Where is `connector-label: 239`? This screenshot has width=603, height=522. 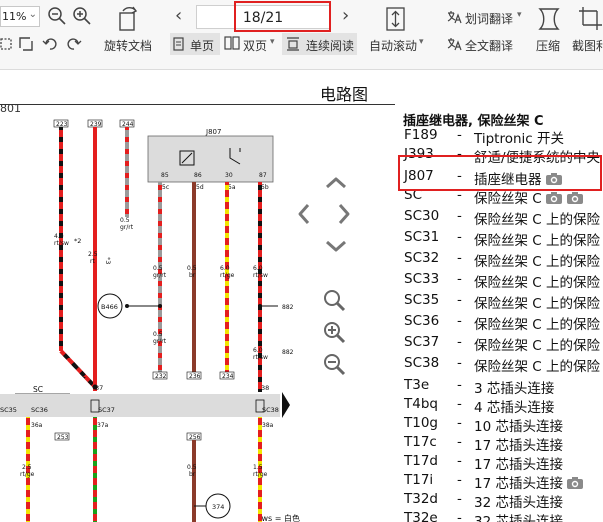 connector-label: 239 is located at coordinates (96, 124).